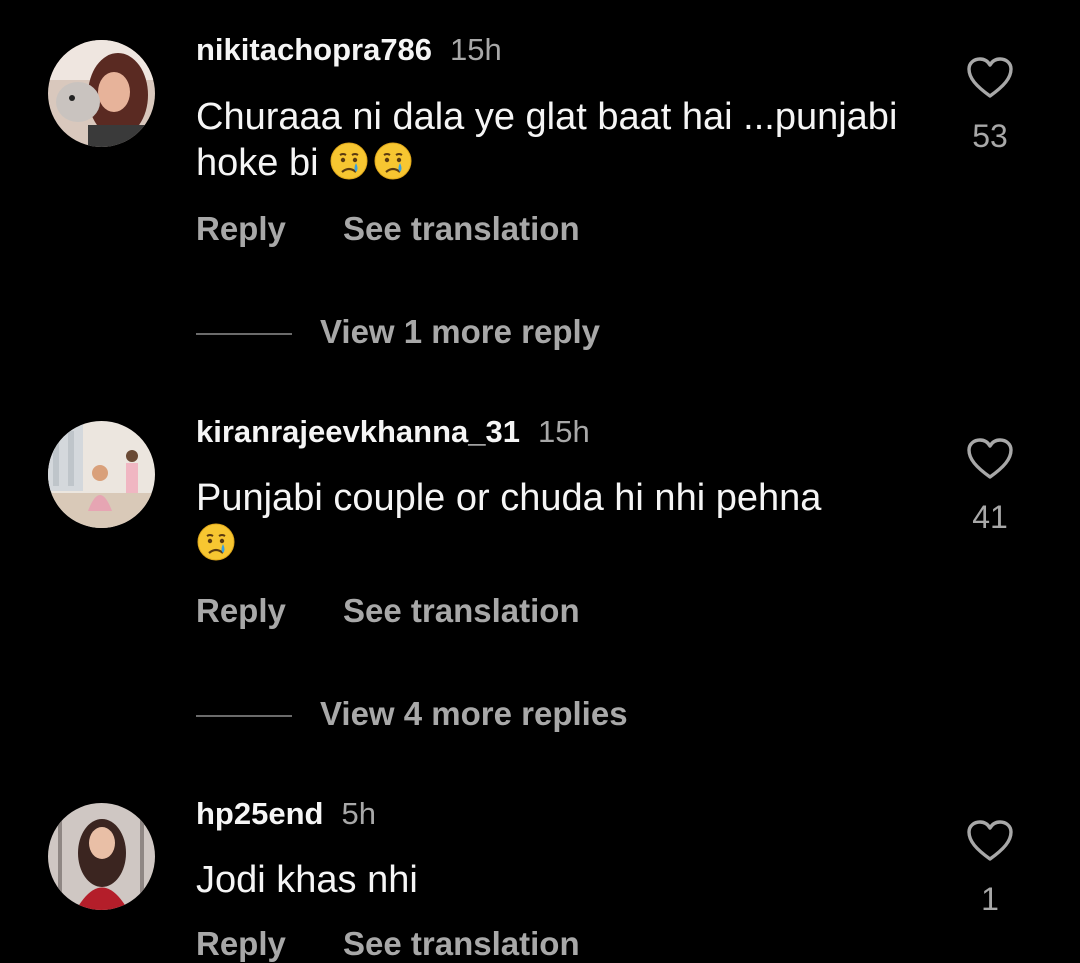  I want to click on view-replies-button: View 1 more reply, so click(398, 332).